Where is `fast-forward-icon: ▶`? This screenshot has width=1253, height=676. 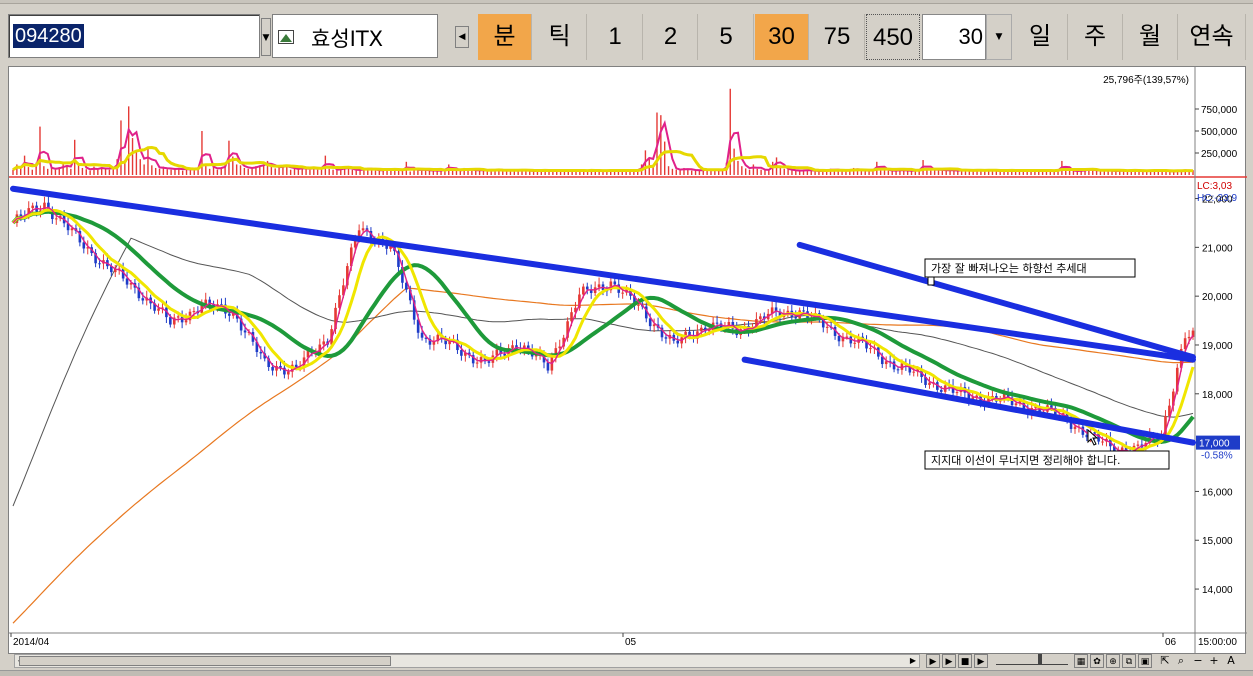 fast-forward-icon: ▶ is located at coordinates (981, 661).